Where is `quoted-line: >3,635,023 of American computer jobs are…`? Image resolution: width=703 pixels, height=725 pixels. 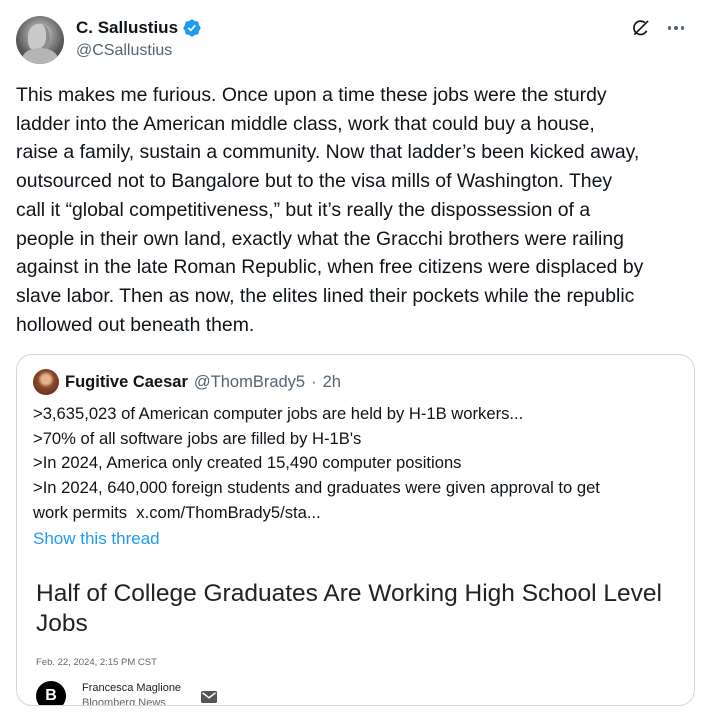
quoted-line: >3,635,023 of American computer jobs are… is located at coordinates (278, 413).